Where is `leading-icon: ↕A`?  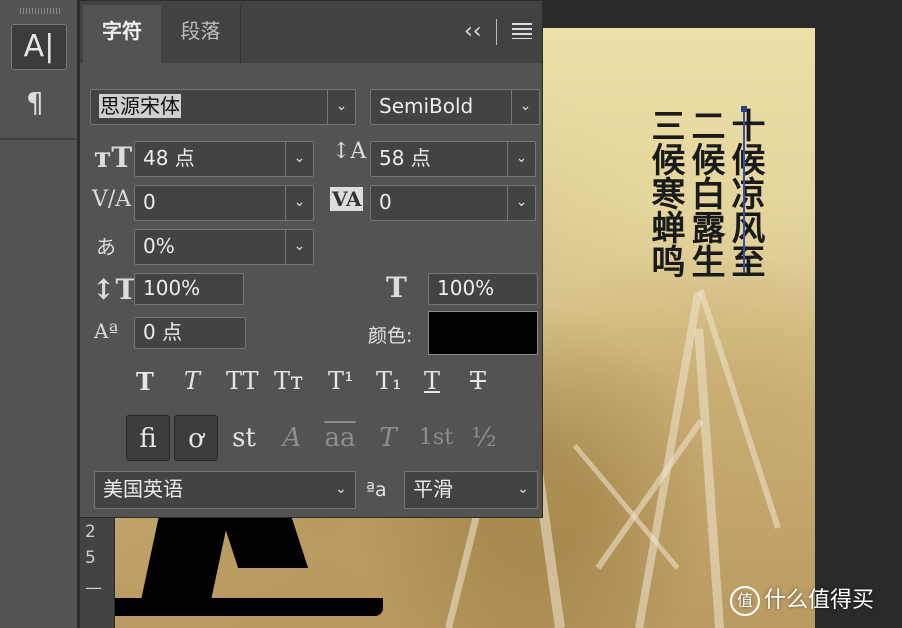 leading-icon: ↕A is located at coordinates (349, 151).